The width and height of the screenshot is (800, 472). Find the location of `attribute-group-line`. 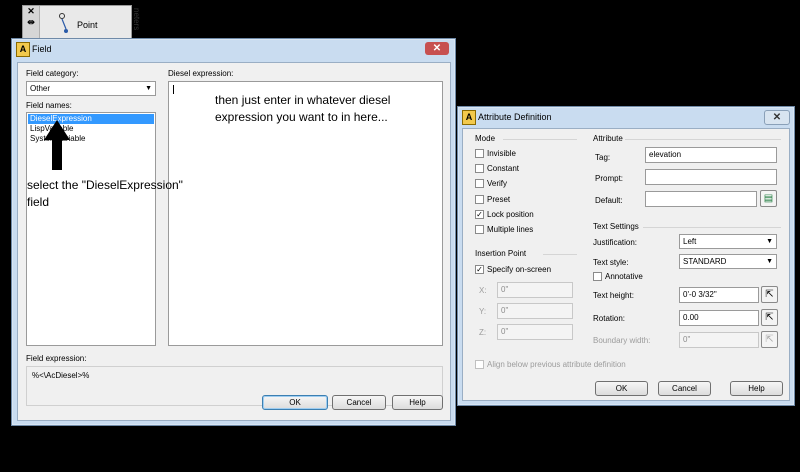

attribute-group-line is located at coordinates (703, 139).